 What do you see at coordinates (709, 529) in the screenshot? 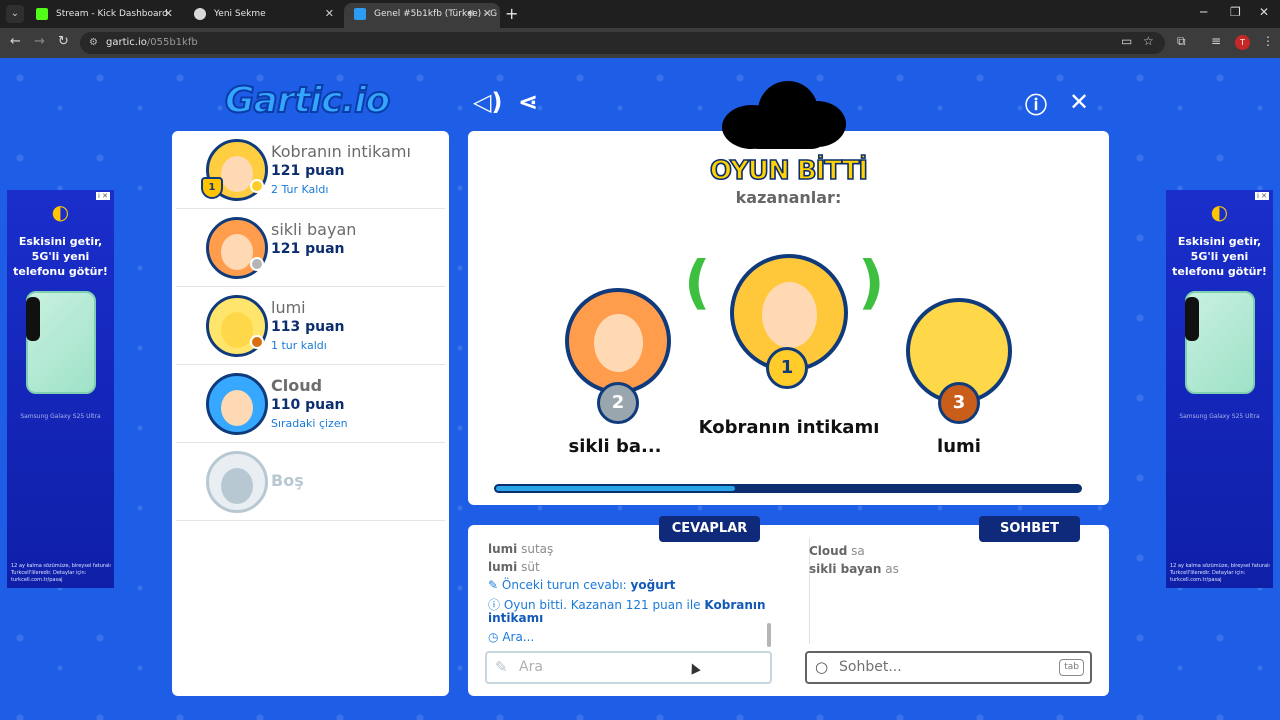
I see `answers-tab: CEVAPLAR` at bounding box center [709, 529].